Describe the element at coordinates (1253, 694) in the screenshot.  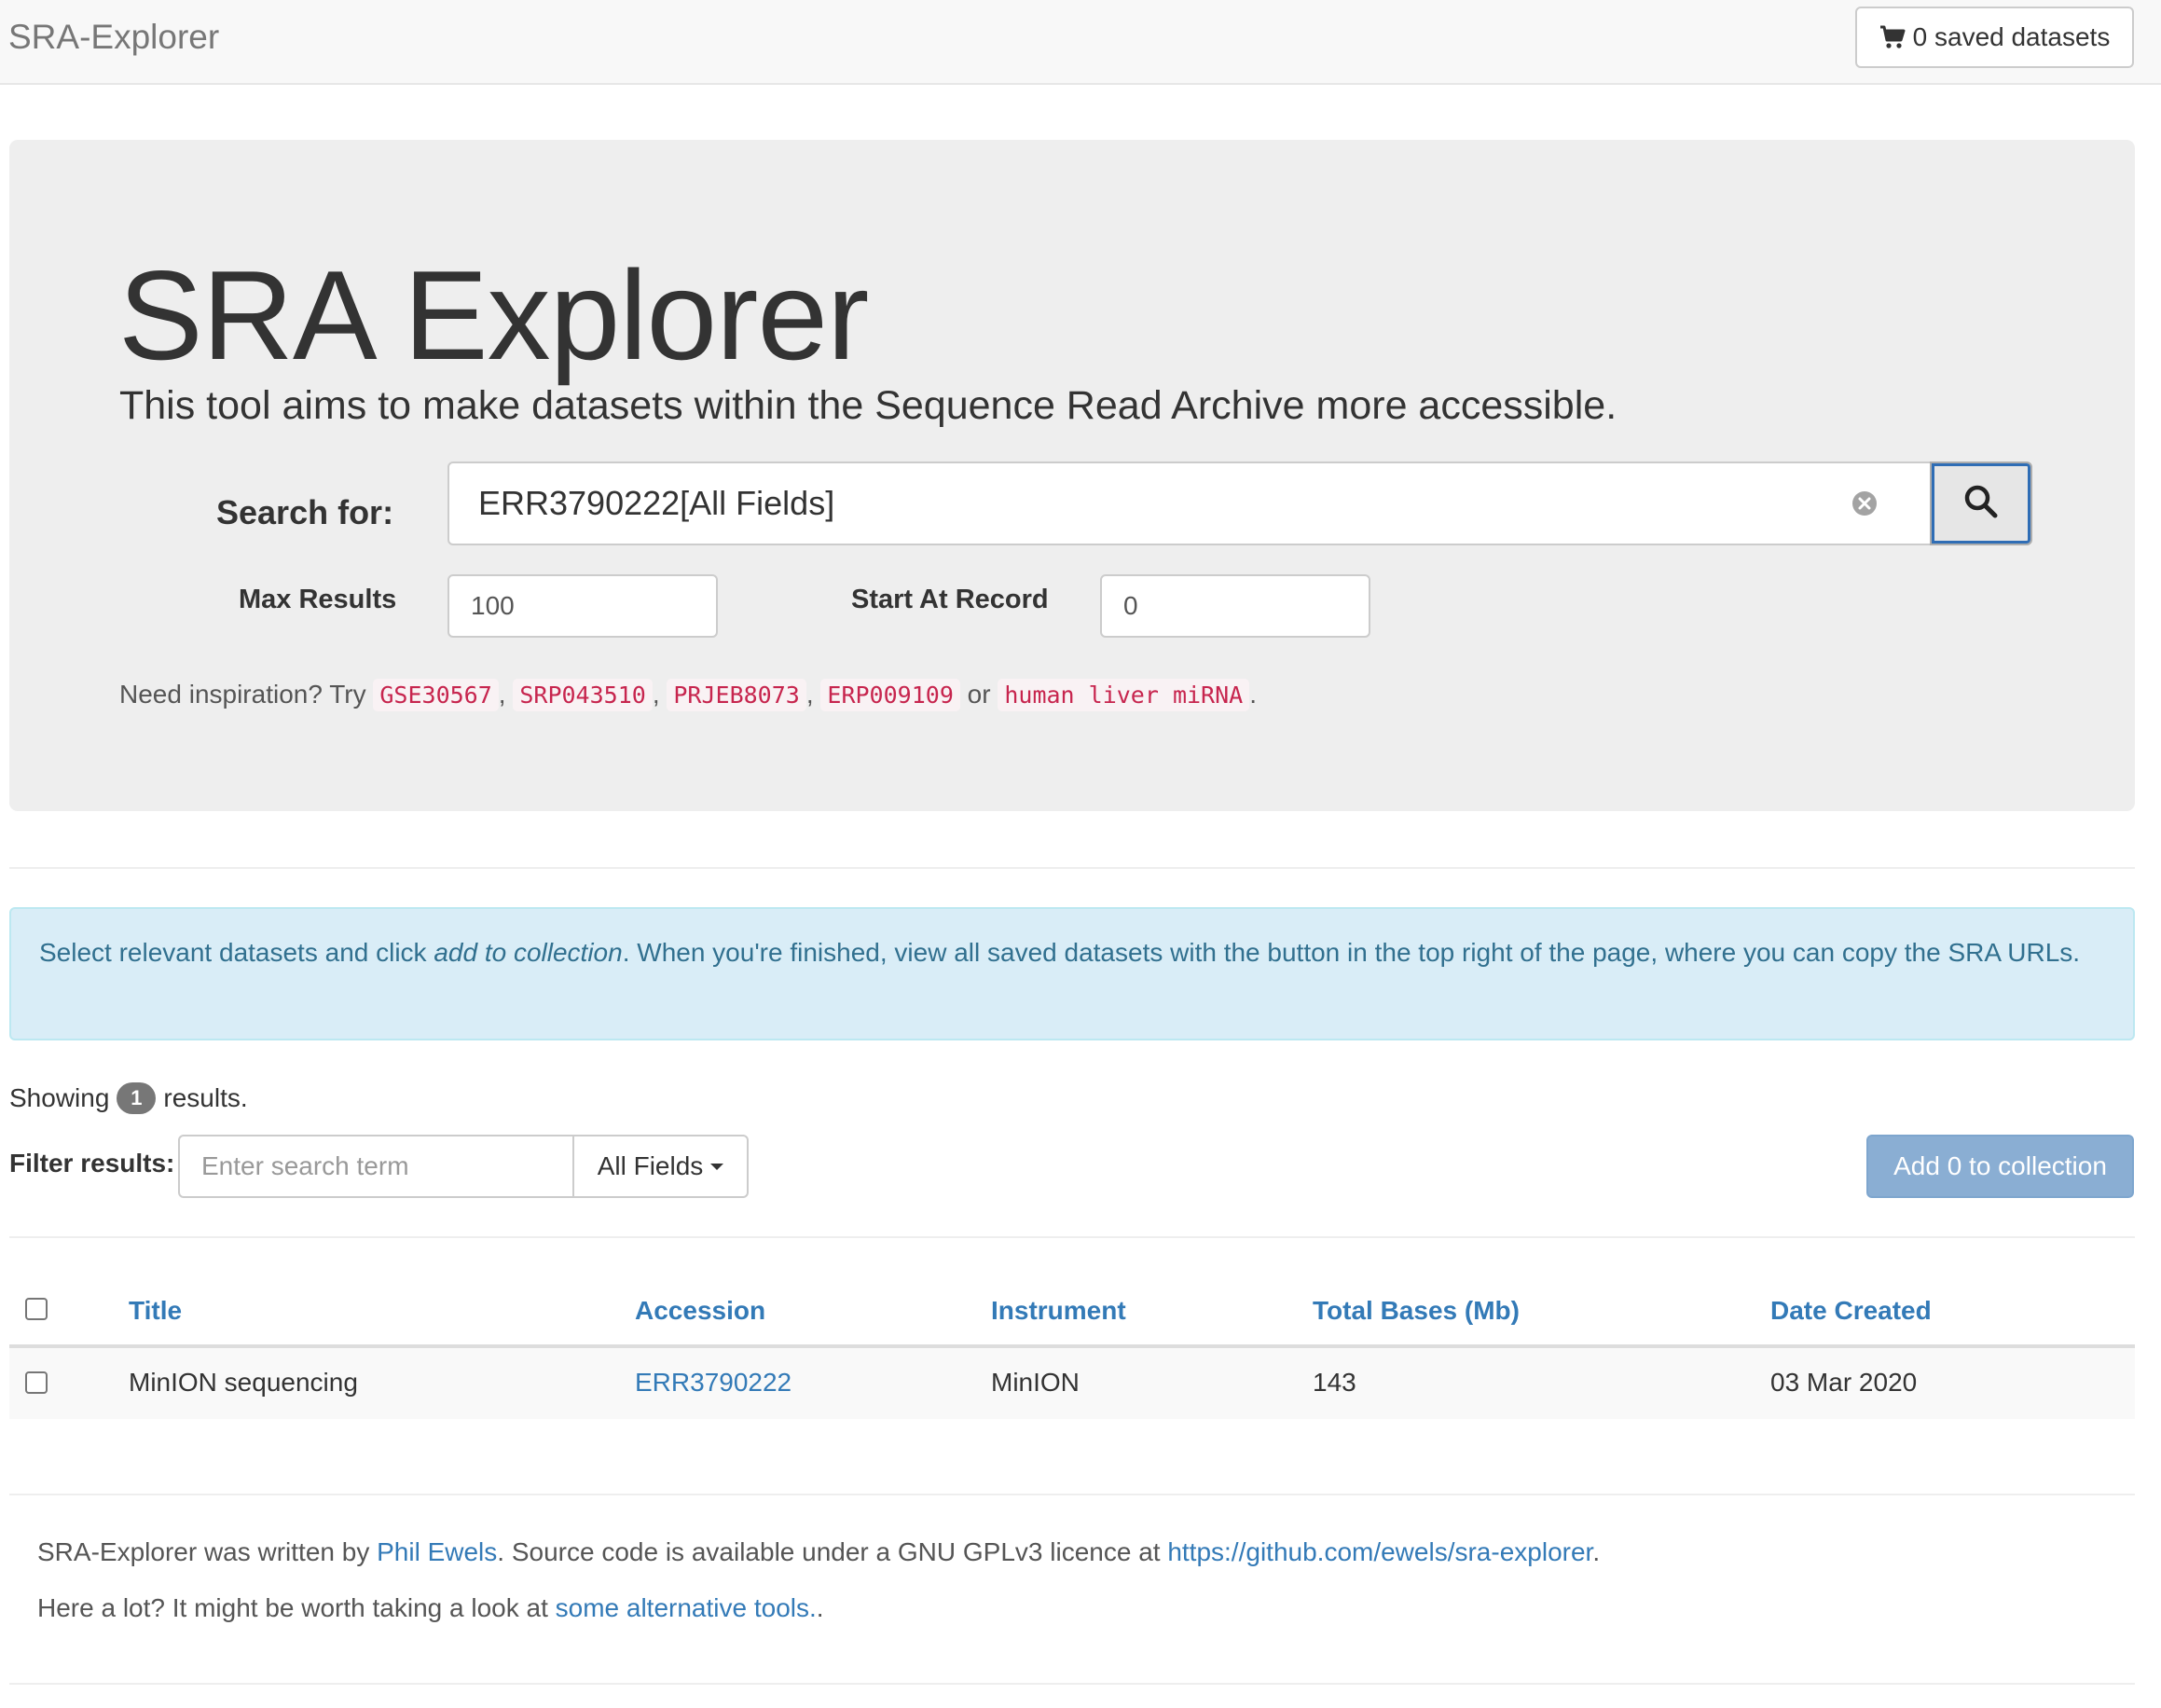
I see `inspiration-end: .` at that location.